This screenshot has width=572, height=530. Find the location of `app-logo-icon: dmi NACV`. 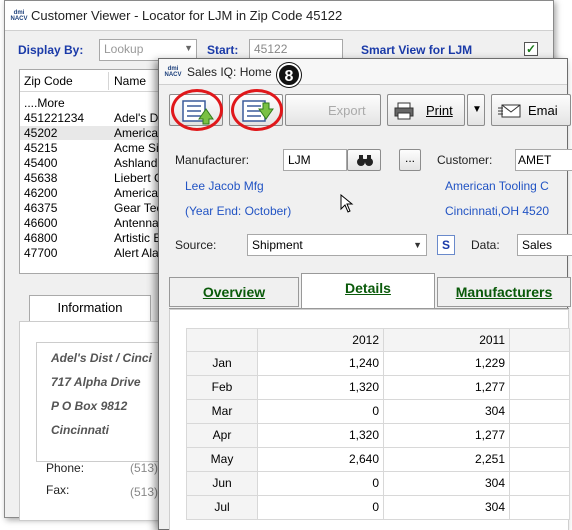

app-logo-icon: dmi NACV is located at coordinates (19, 16).